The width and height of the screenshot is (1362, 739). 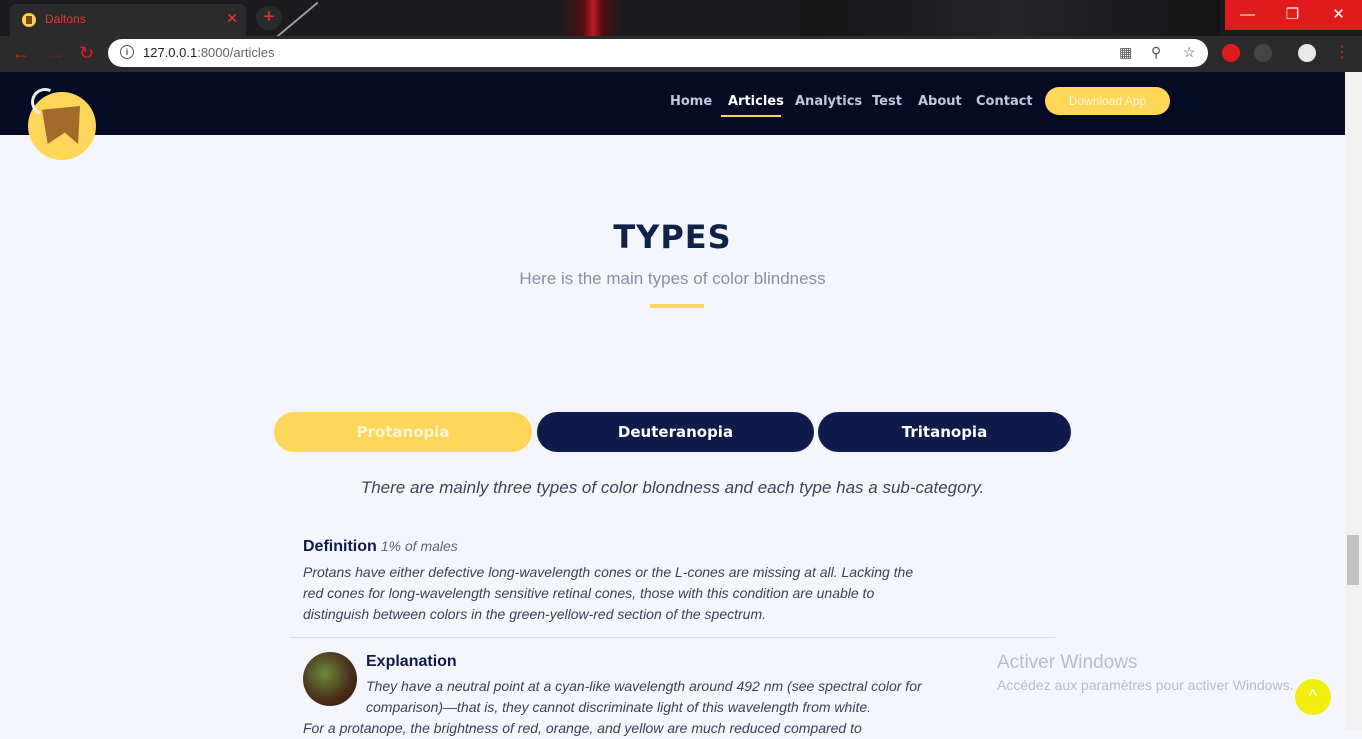 I want to click on title-accent-bar, so click(x=677, y=306).